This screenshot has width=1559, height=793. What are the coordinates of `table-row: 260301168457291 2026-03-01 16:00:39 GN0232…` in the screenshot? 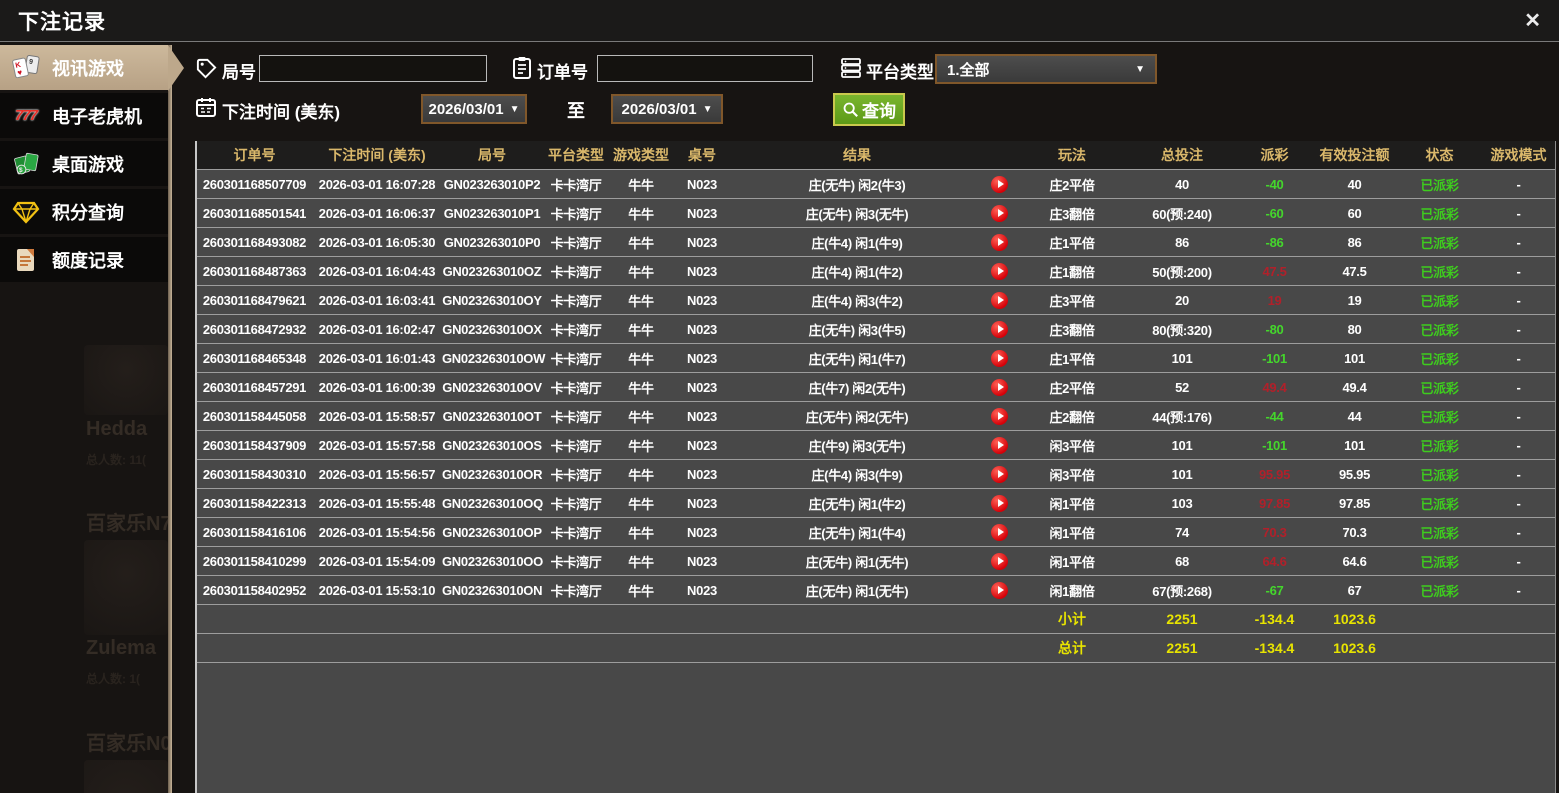 It's located at (876, 387).